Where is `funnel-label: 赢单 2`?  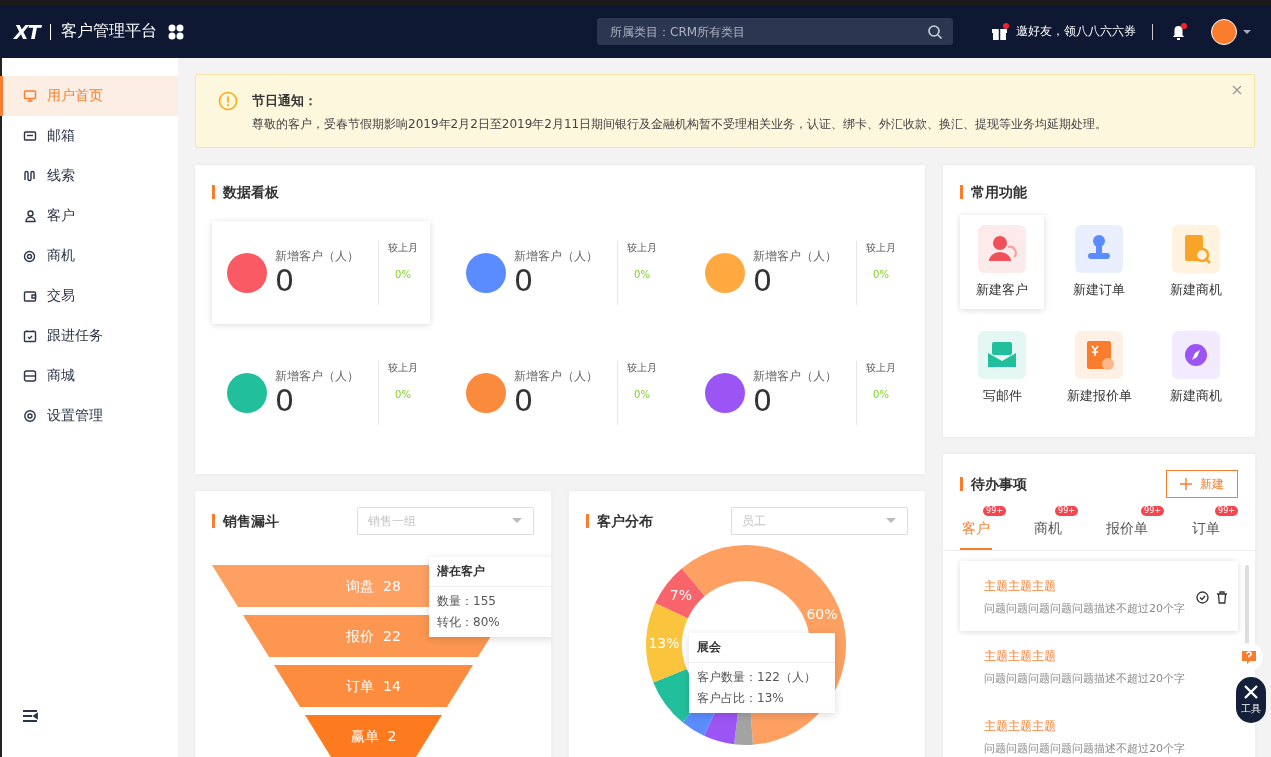 funnel-label: 赢单 2 is located at coordinates (373, 736).